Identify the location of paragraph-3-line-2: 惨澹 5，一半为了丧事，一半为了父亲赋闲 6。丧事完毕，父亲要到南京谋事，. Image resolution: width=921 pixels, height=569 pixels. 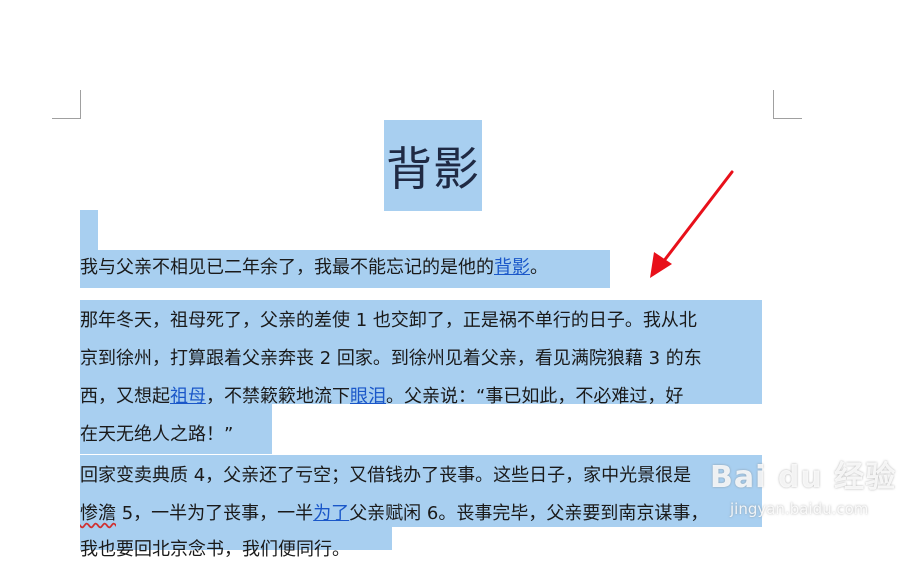
(394, 514).